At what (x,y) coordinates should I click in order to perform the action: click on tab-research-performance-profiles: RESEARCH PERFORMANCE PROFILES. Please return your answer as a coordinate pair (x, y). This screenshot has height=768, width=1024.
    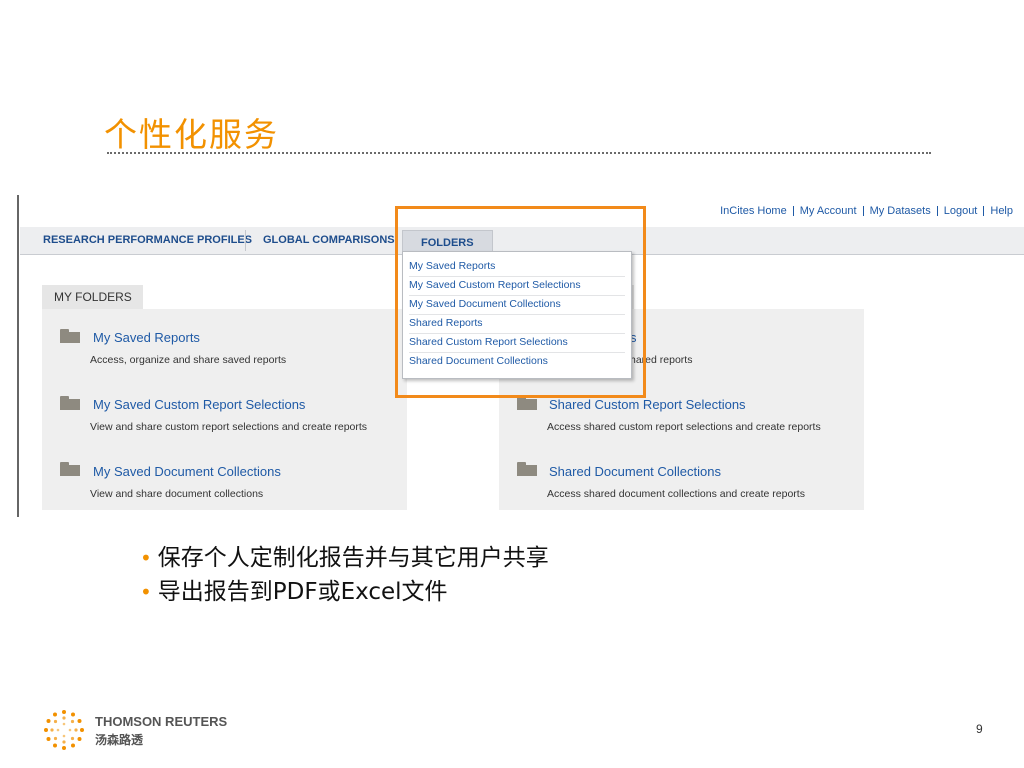
    Looking at the image, I should click on (147, 240).